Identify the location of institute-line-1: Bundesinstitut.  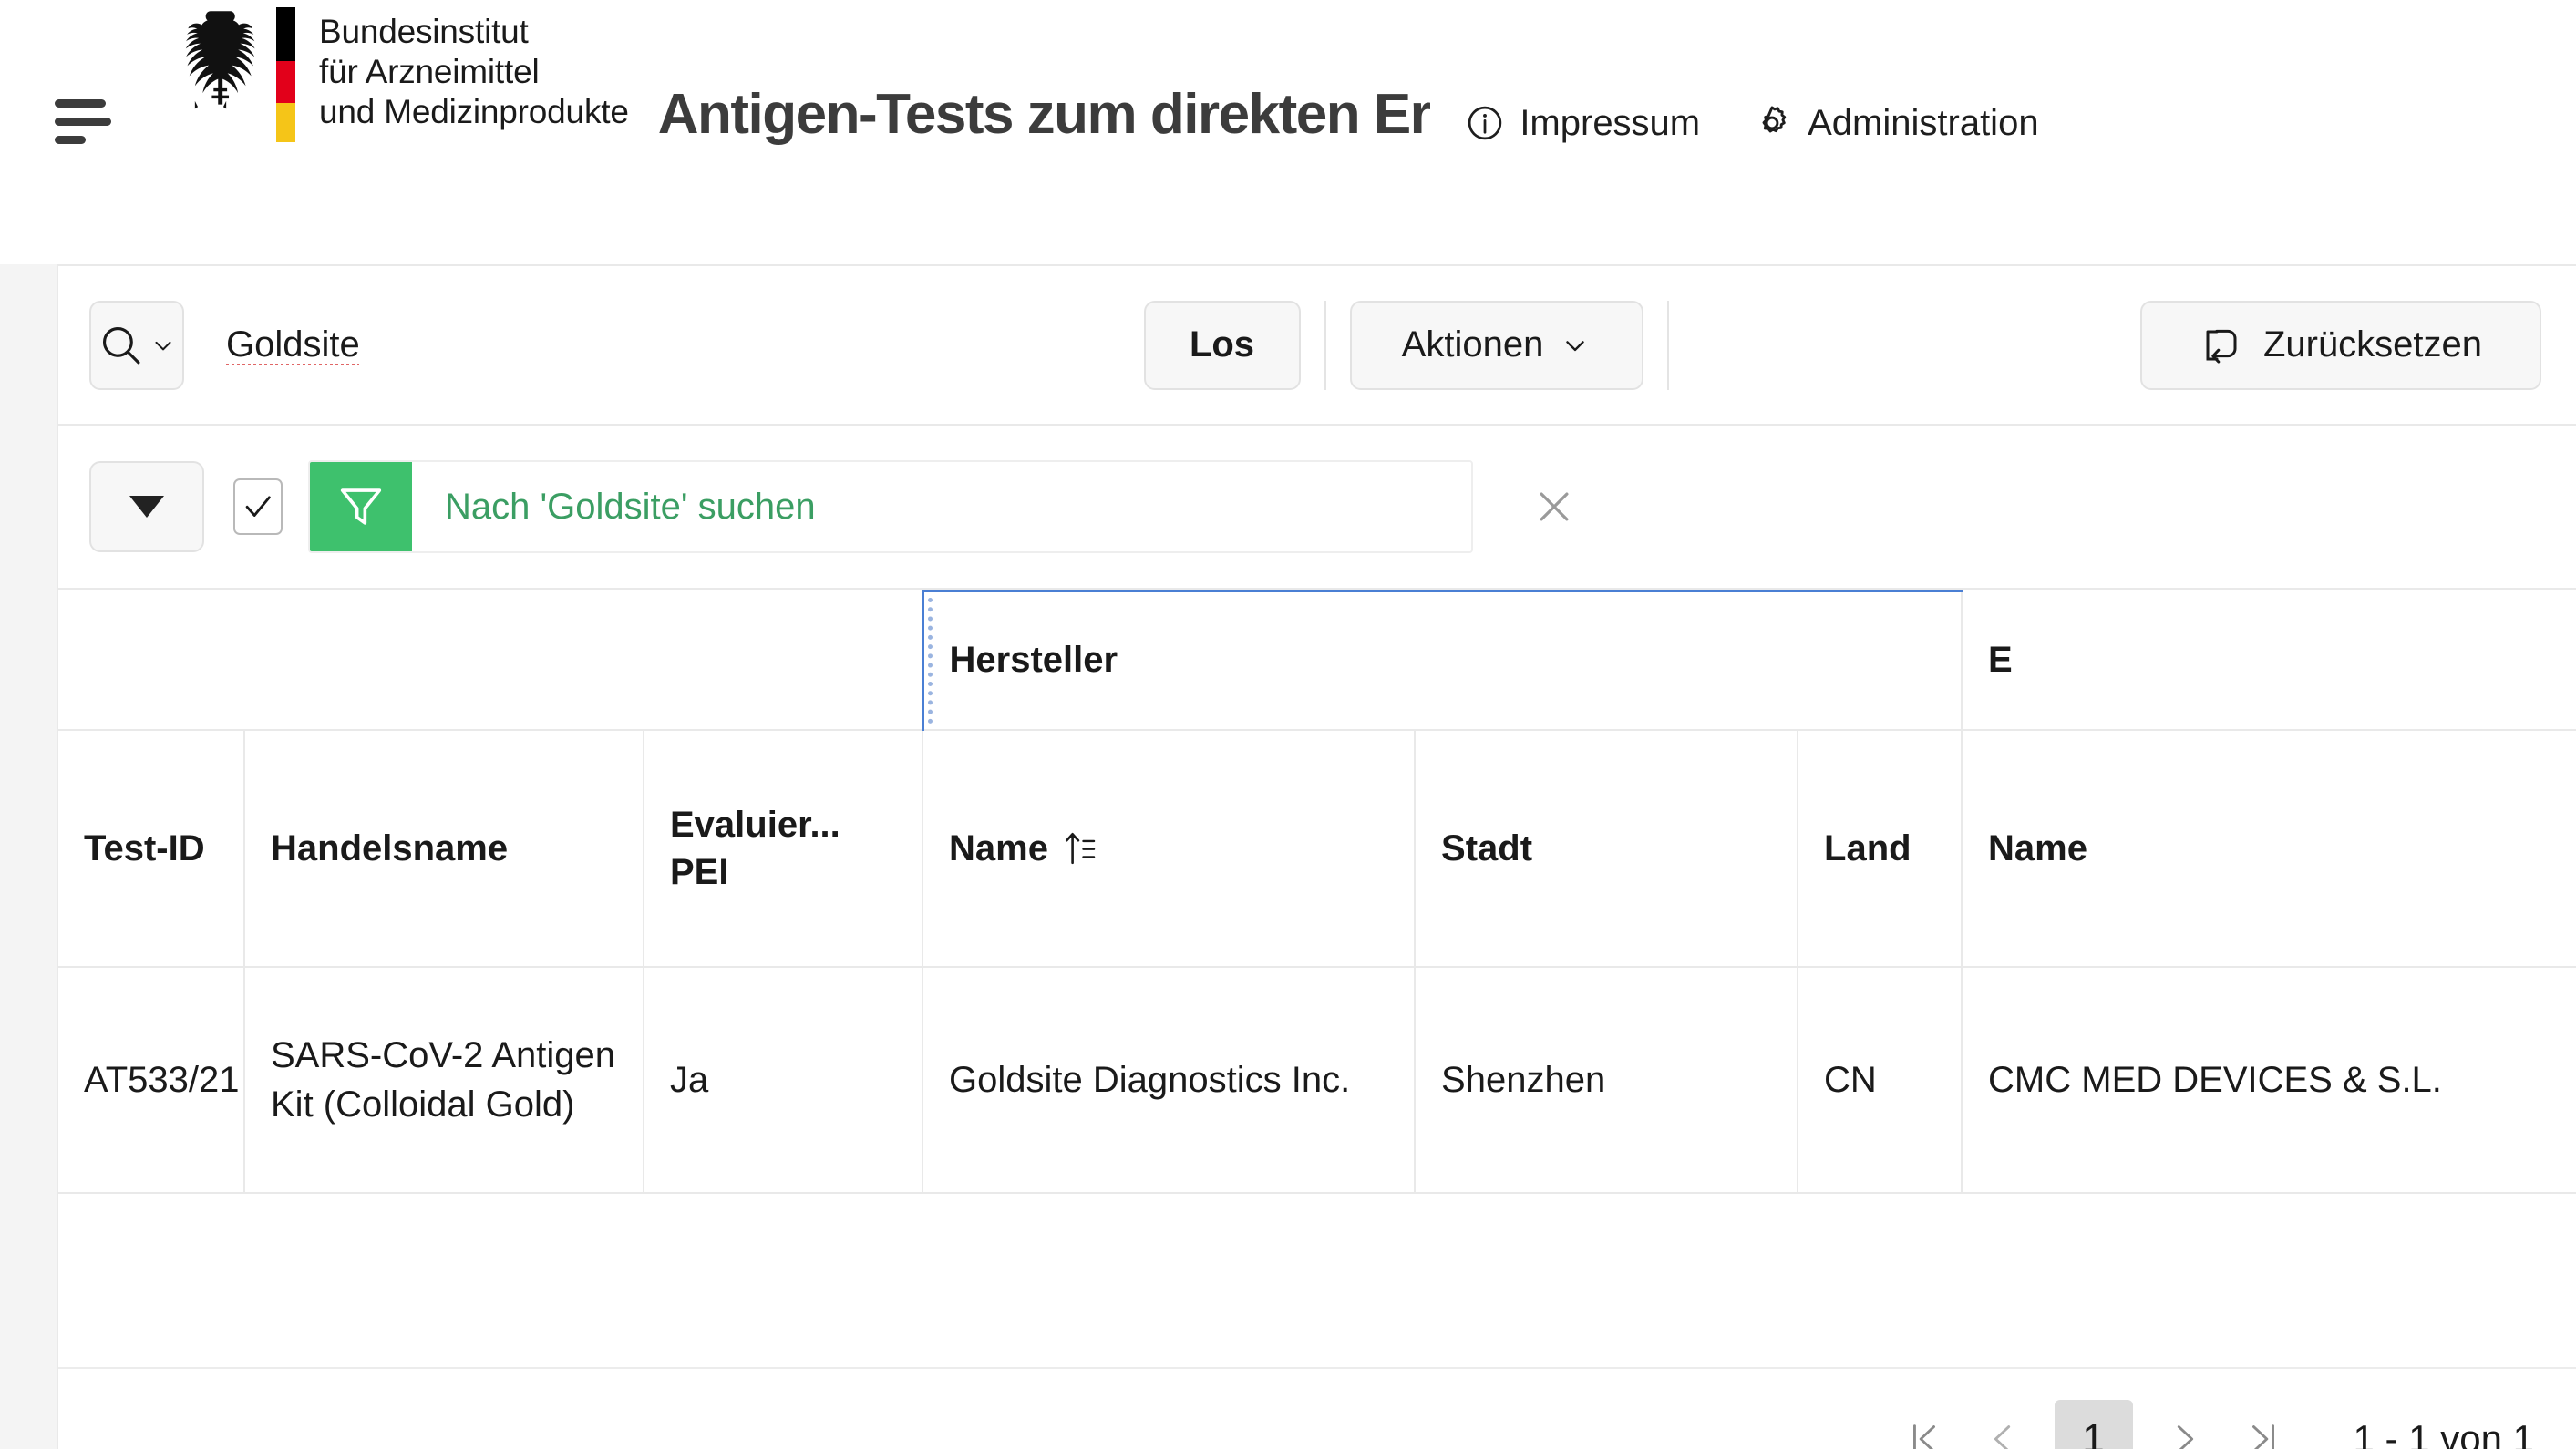
(424, 31).